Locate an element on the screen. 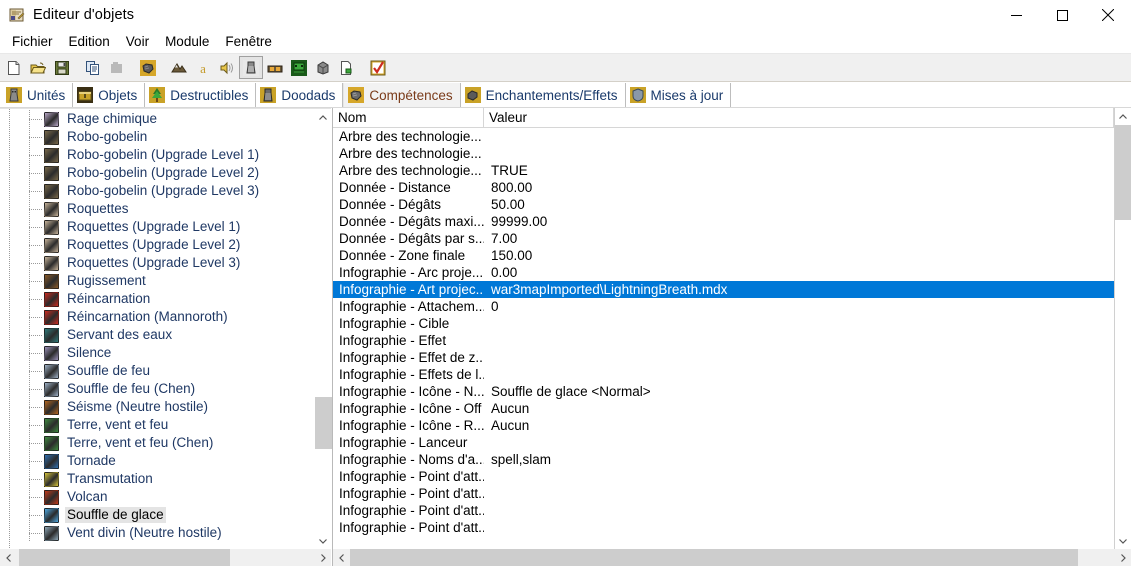 This screenshot has height=566, width=1131. test-map-icon is located at coordinates (378, 67).